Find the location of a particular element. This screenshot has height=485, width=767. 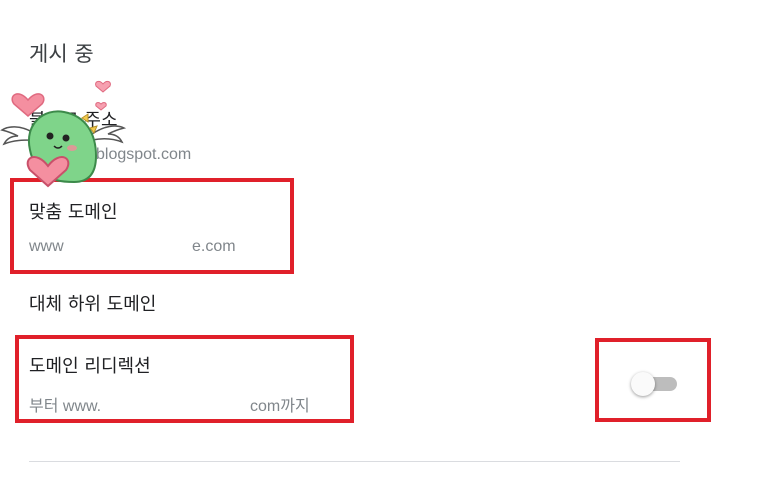

annotation-box-custom-domain is located at coordinates (152, 226).